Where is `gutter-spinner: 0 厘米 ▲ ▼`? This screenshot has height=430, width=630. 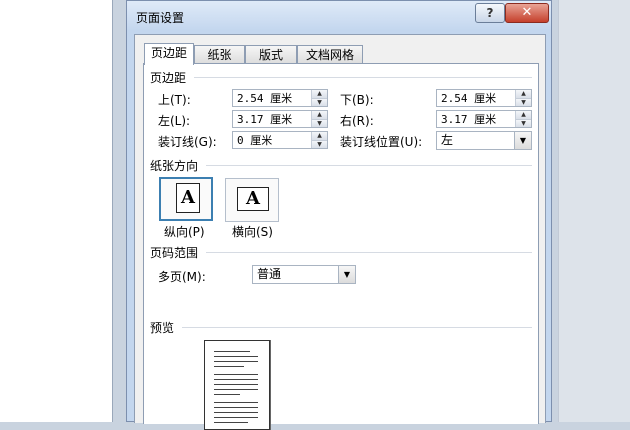 gutter-spinner: 0 厘米 ▲ ▼ is located at coordinates (280, 140).